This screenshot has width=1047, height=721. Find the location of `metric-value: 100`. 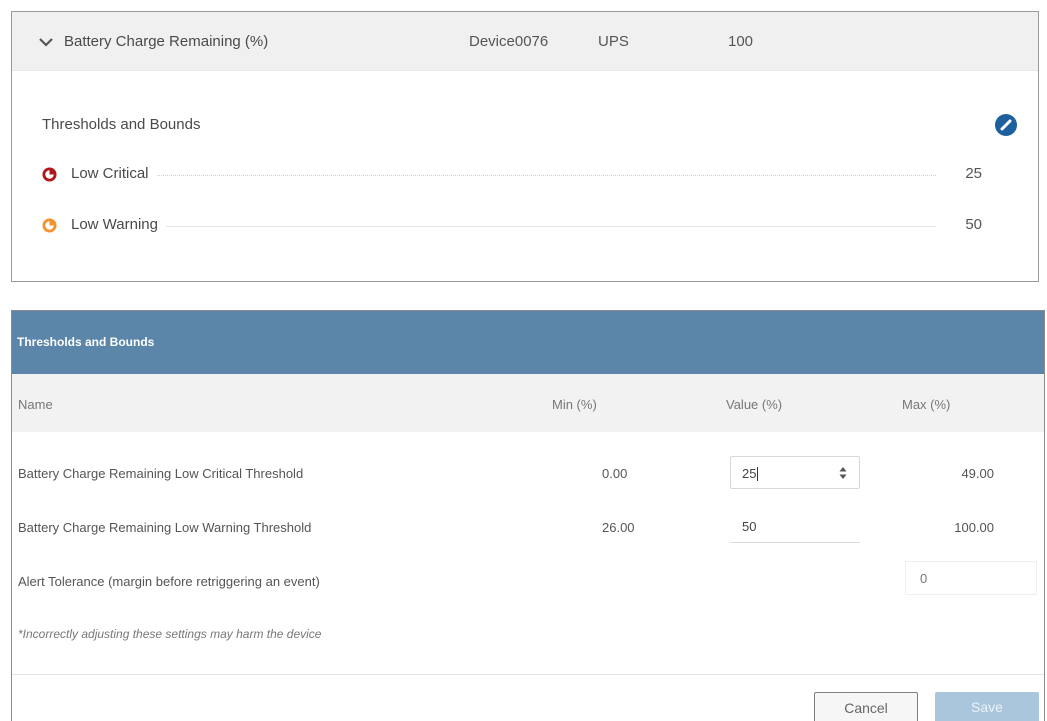

metric-value: 100 is located at coordinates (741, 41).